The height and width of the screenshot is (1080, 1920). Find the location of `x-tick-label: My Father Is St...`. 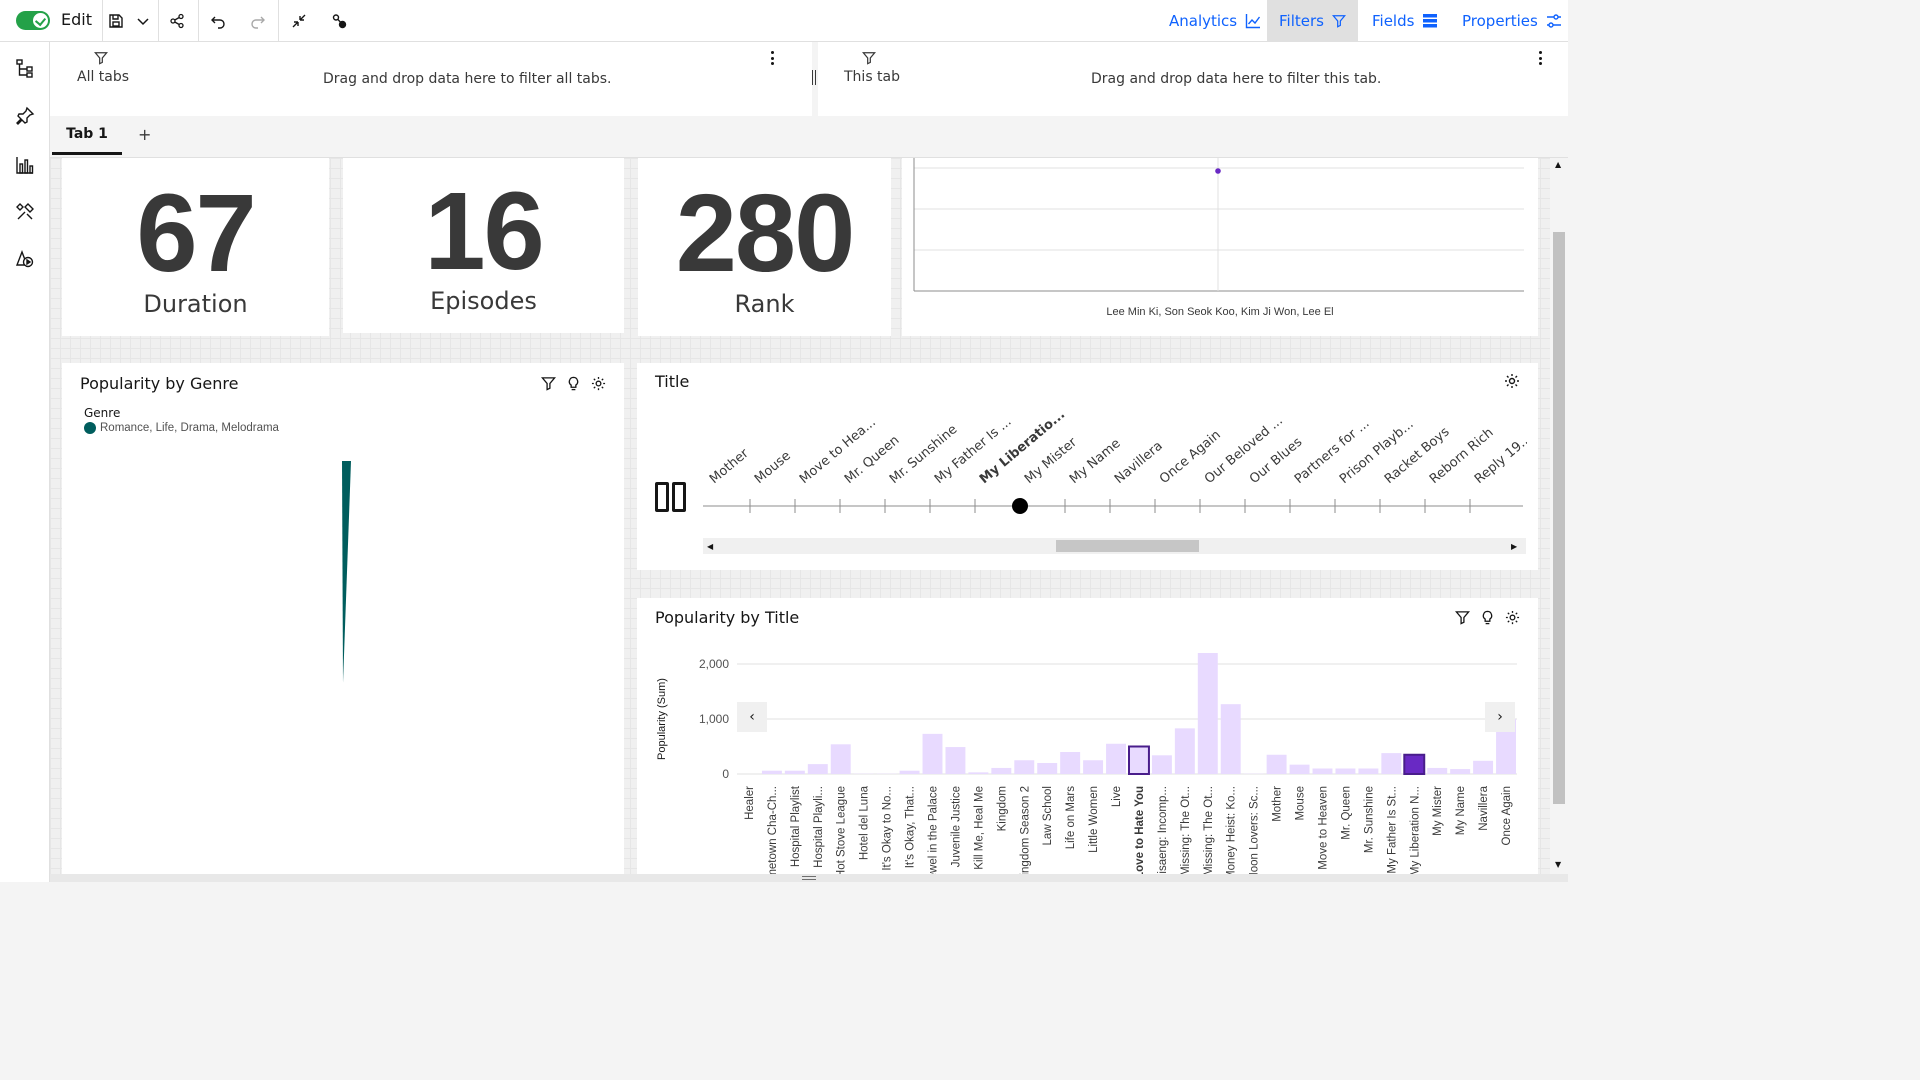

x-tick-label: My Father Is St... is located at coordinates (1392, 830).